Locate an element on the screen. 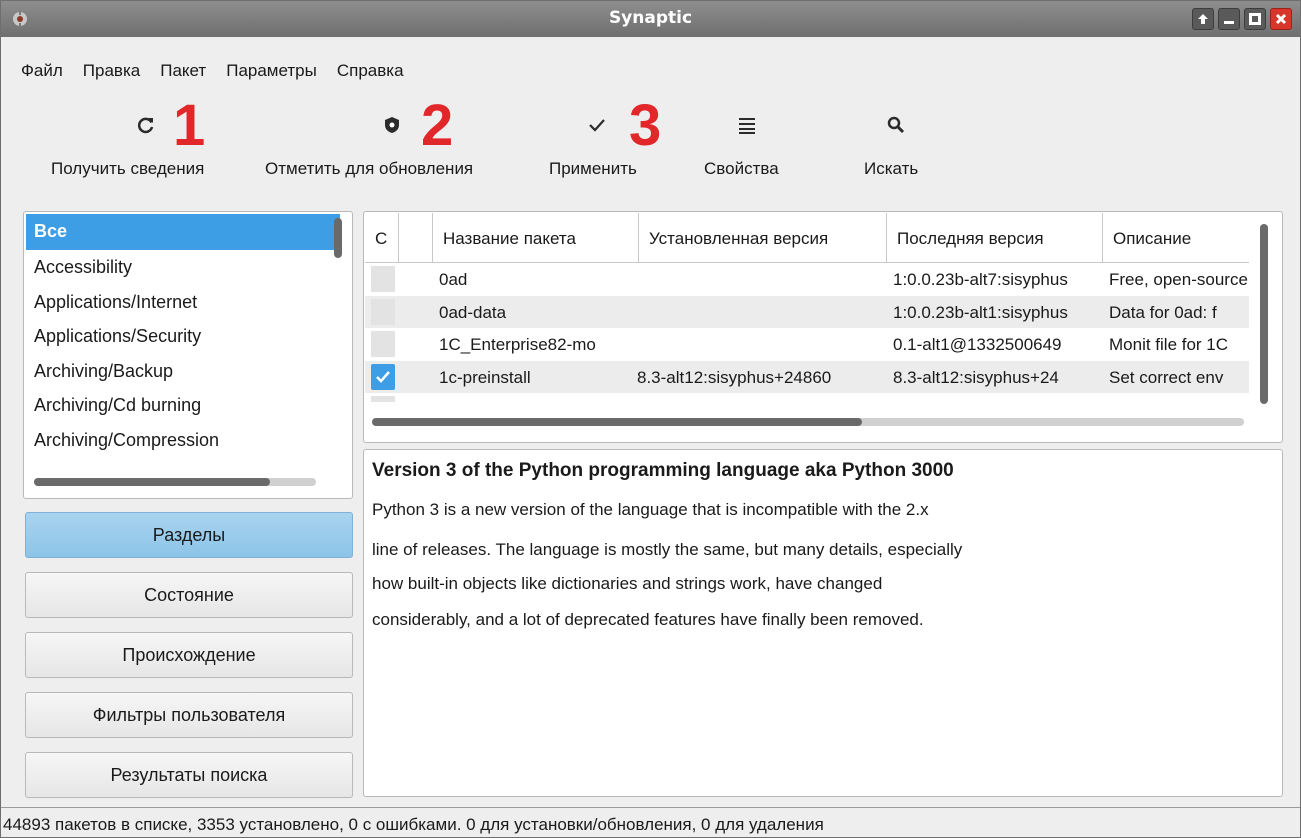  package-name: 1C_Enterprise82-mo is located at coordinates (517, 344).